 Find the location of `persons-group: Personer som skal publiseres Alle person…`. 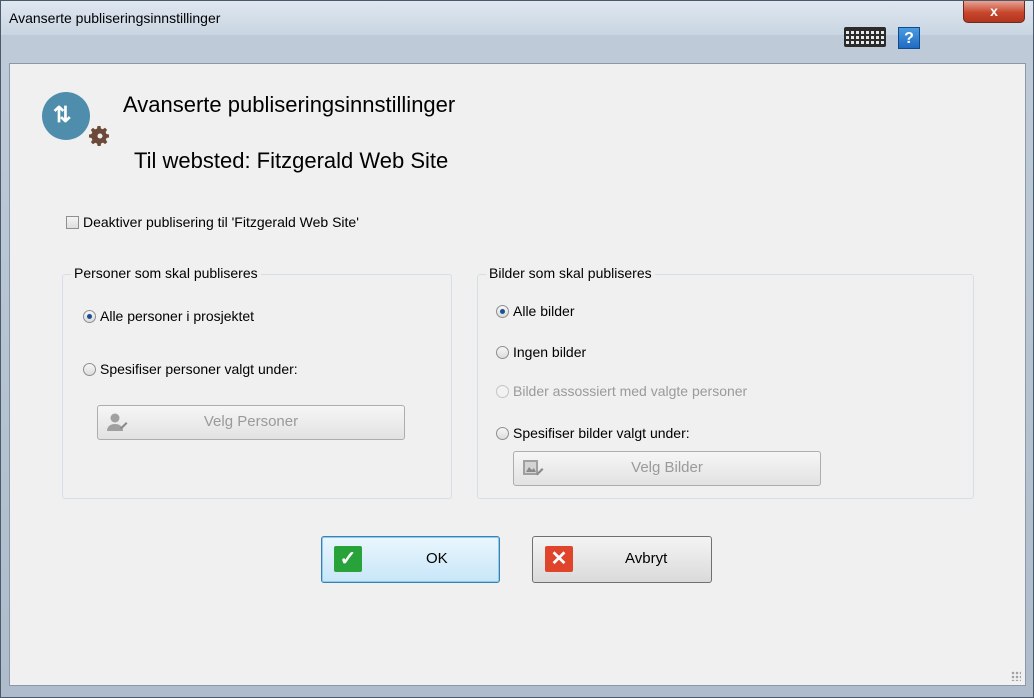

persons-group: Personer som skal publiseres Alle person… is located at coordinates (257, 382).